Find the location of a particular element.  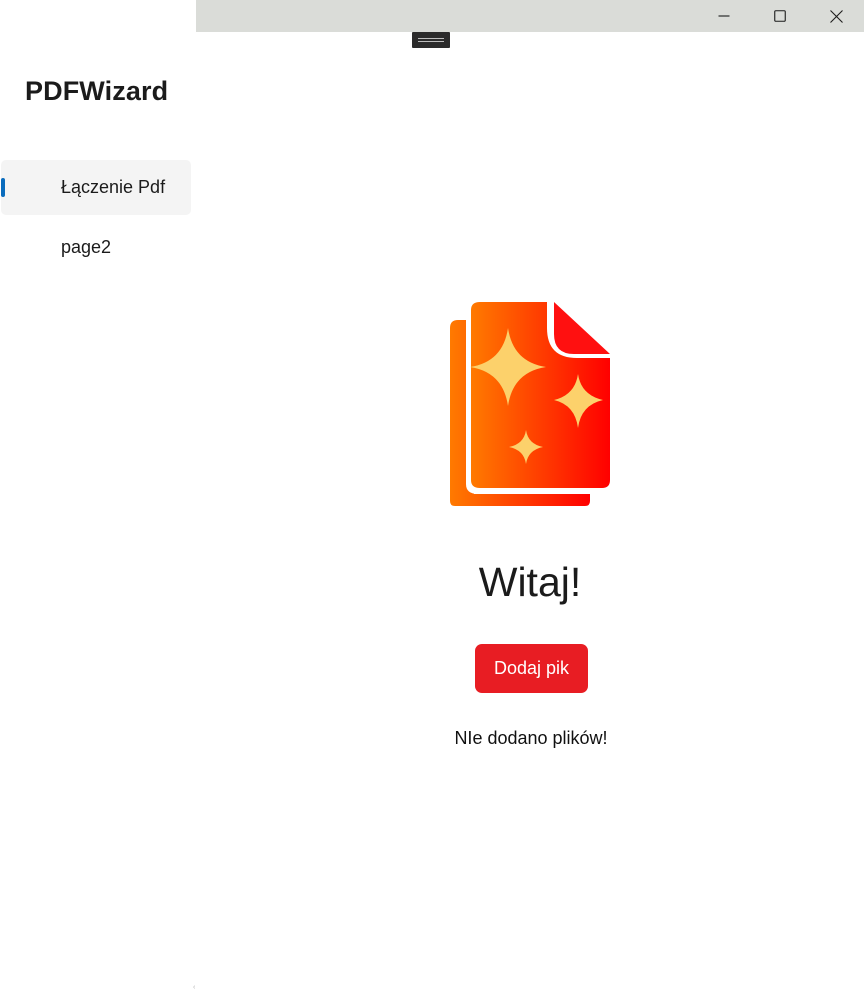

title-bar is located at coordinates (530, 16).